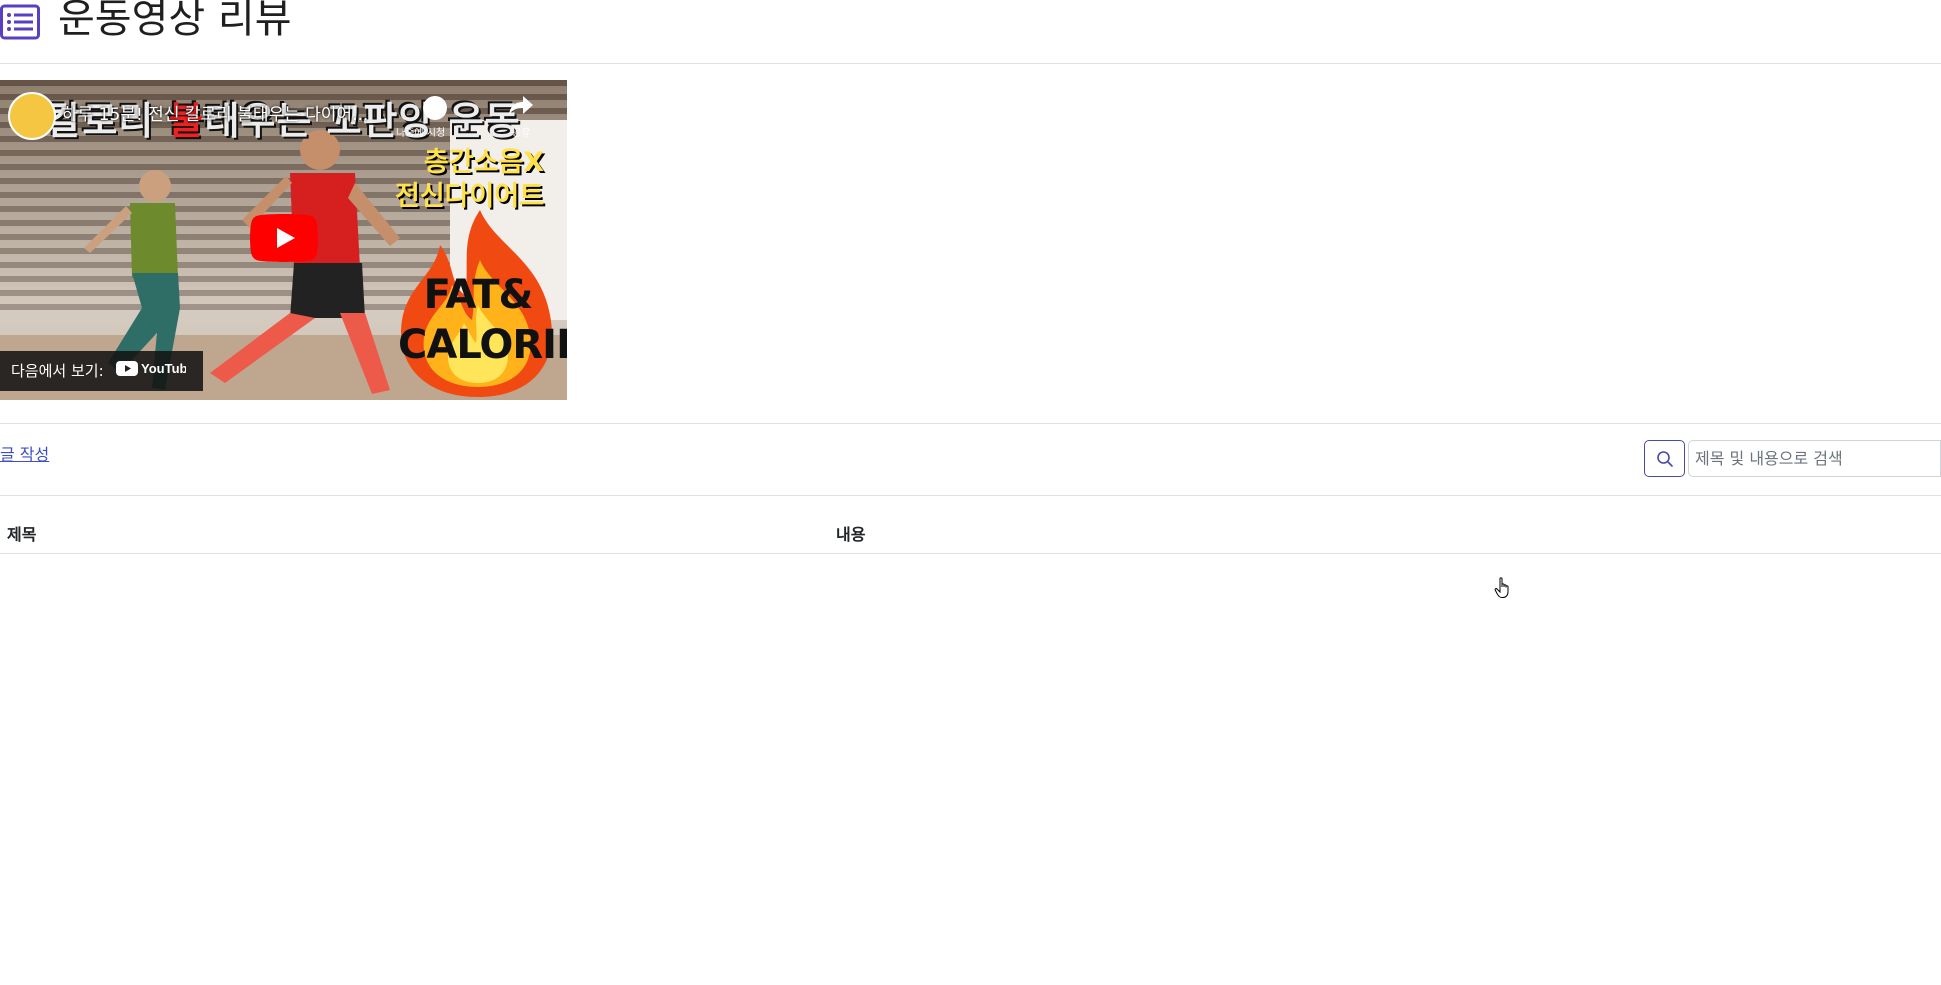  I want to click on share-icon, so click(521, 105).